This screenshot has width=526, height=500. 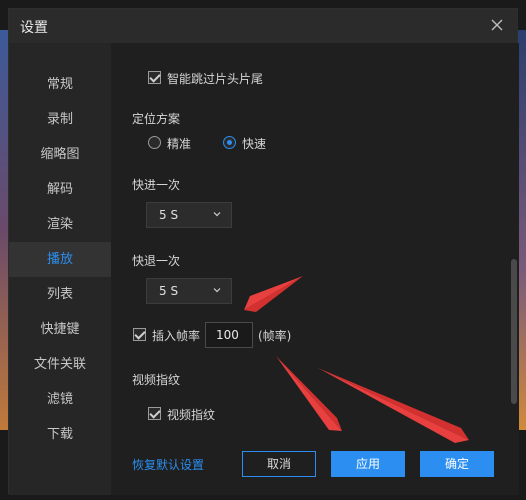 I want to click on skip-intro-outro-checkbox, so click(x=154, y=77).